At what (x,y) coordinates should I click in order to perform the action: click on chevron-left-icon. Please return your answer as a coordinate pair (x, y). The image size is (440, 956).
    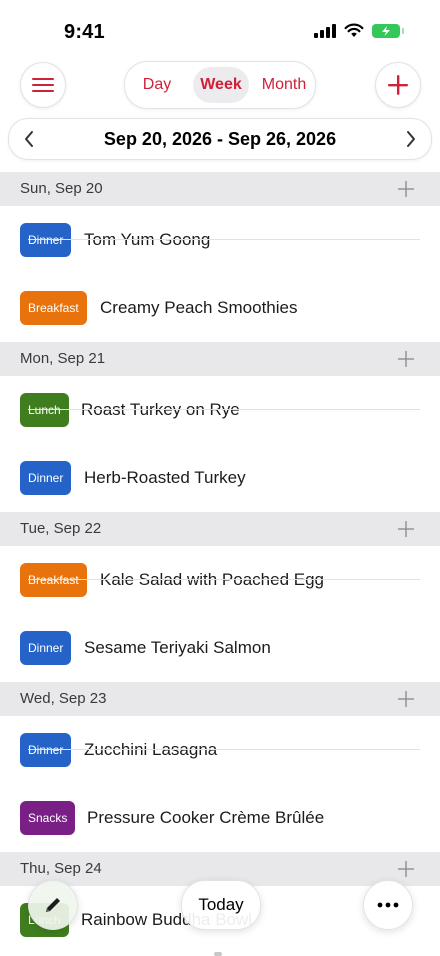
    Looking at the image, I should click on (29, 139).